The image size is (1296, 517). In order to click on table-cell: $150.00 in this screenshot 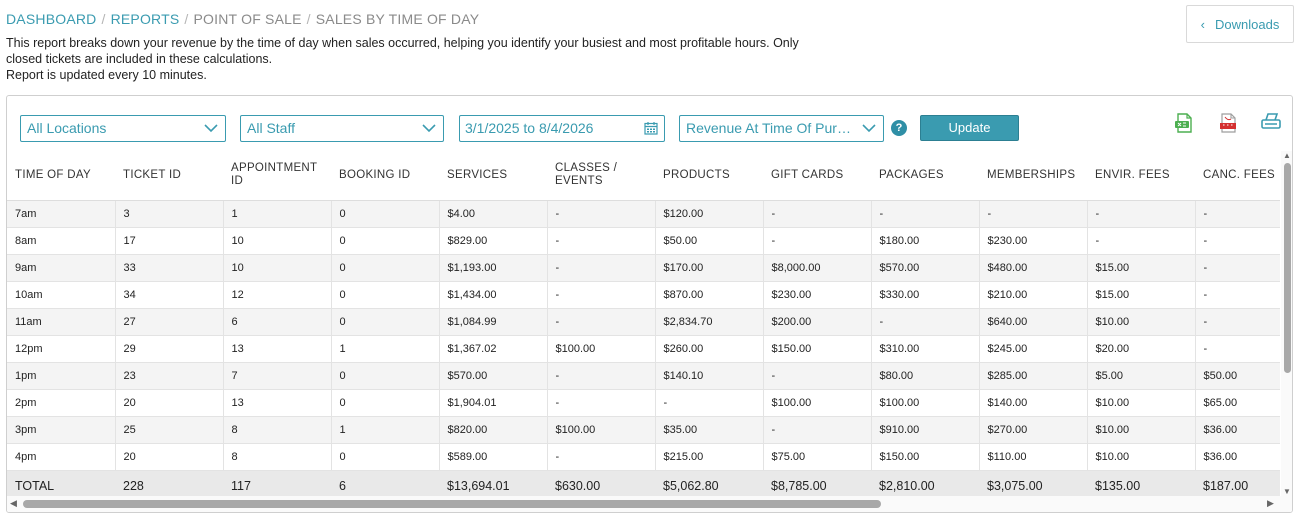, I will do `click(925, 457)`.